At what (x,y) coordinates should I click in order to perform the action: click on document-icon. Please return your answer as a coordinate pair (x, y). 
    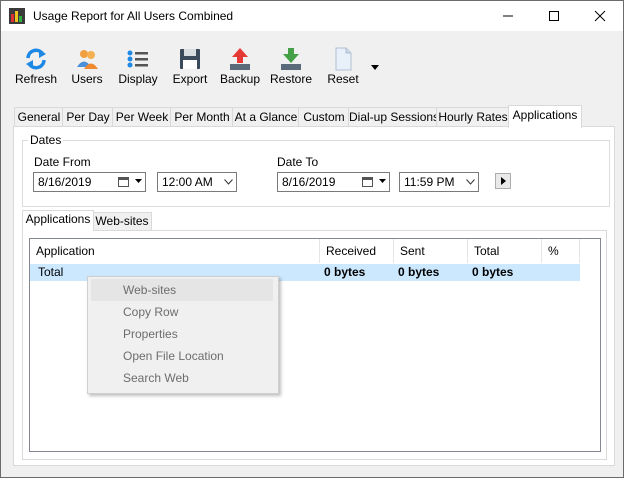
    Looking at the image, I should click on (343, 59).